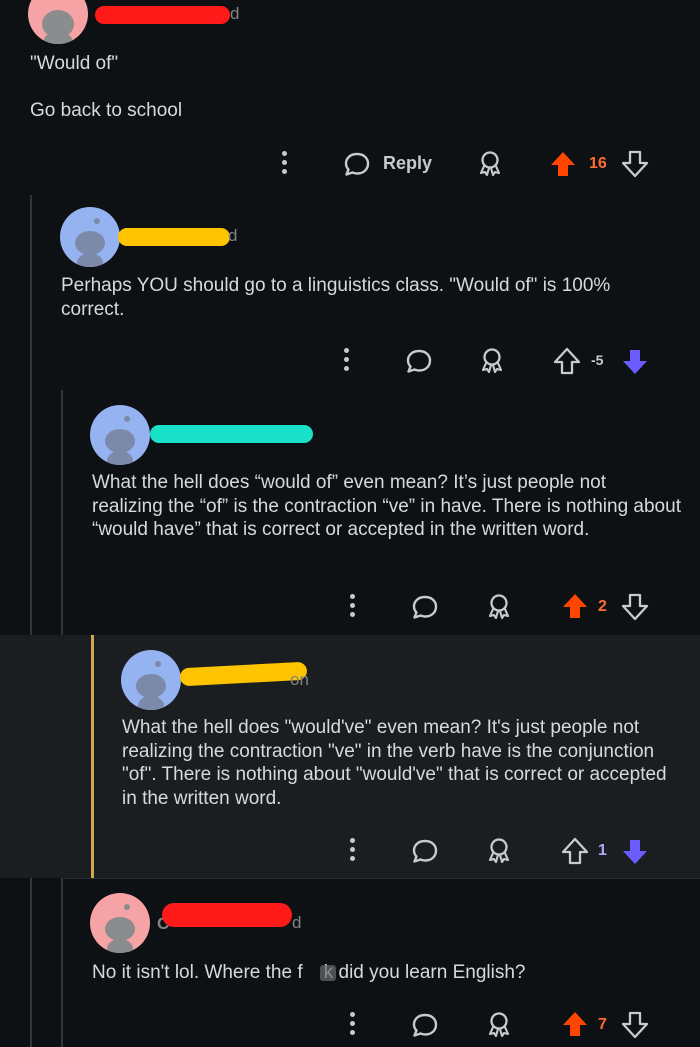 This screenshot has width=700, height=1047. Describe the element at coordinates (602, 606) in the screenshot. I see `vote-count: 2` at that location.